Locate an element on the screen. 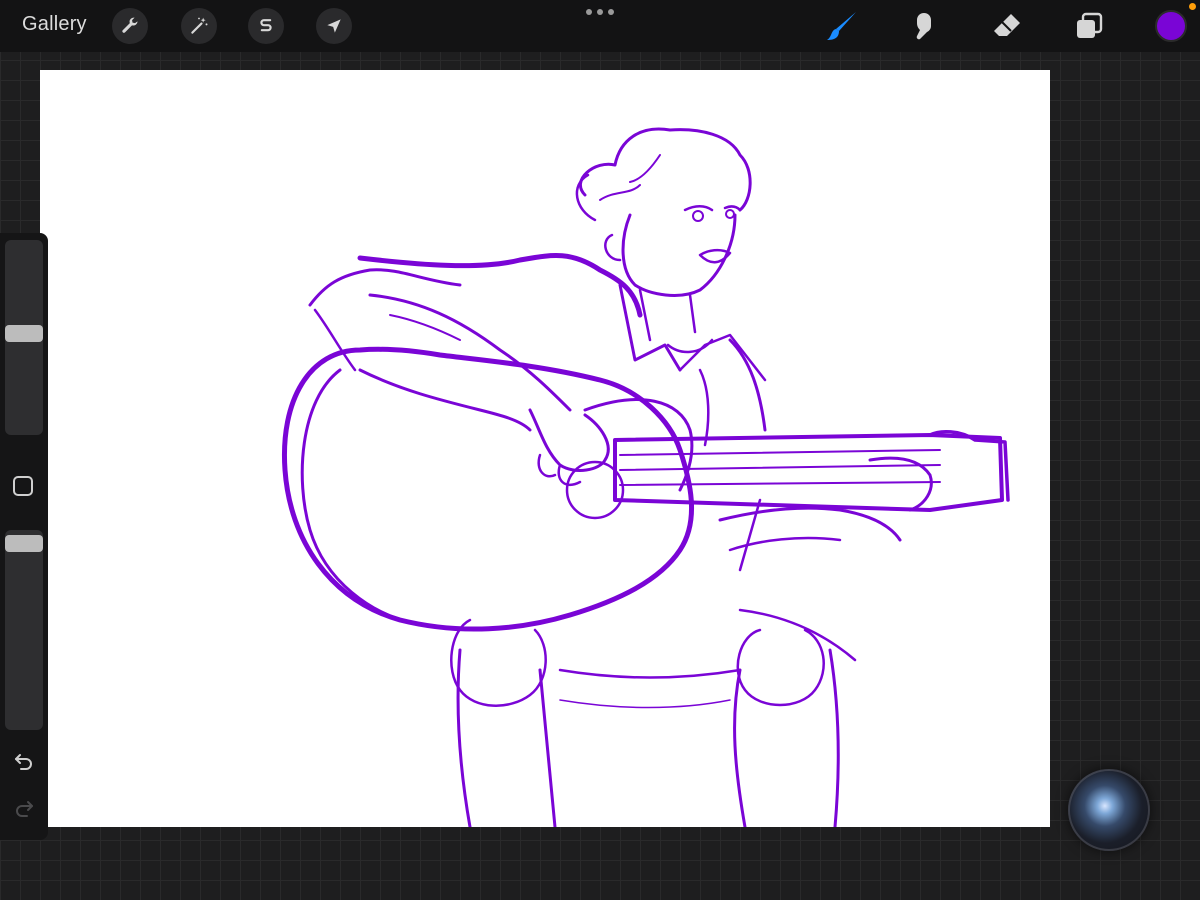 Image resolution: width=1200 pixels, height=900 pixels. selection-button is located at coordinates (266, 26).